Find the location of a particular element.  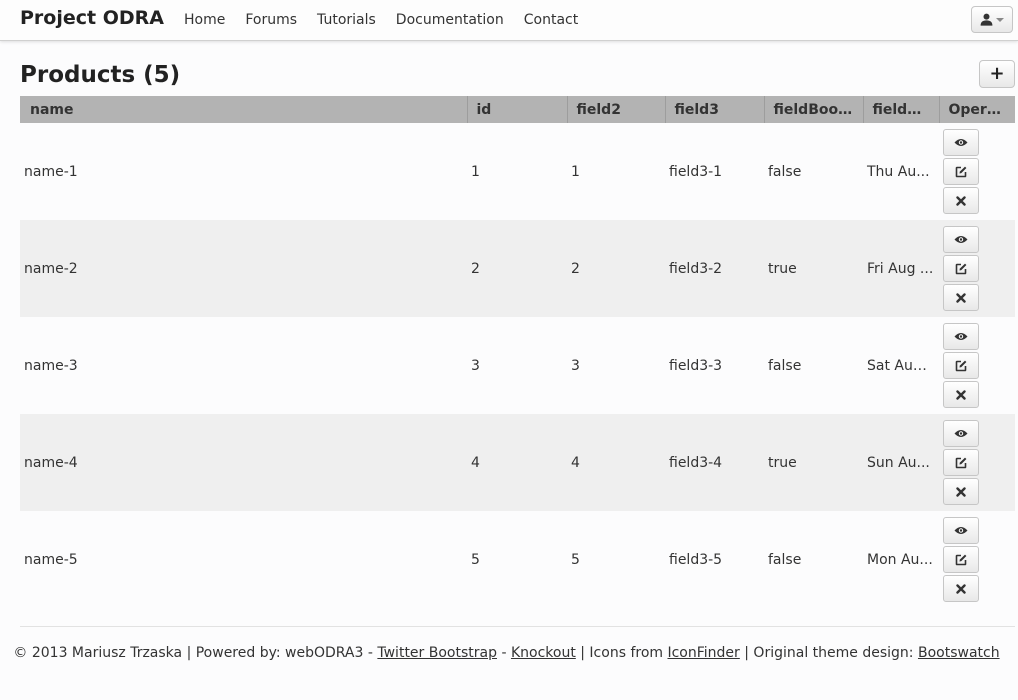

column-header-name: name is located at coordinates (243, 109).